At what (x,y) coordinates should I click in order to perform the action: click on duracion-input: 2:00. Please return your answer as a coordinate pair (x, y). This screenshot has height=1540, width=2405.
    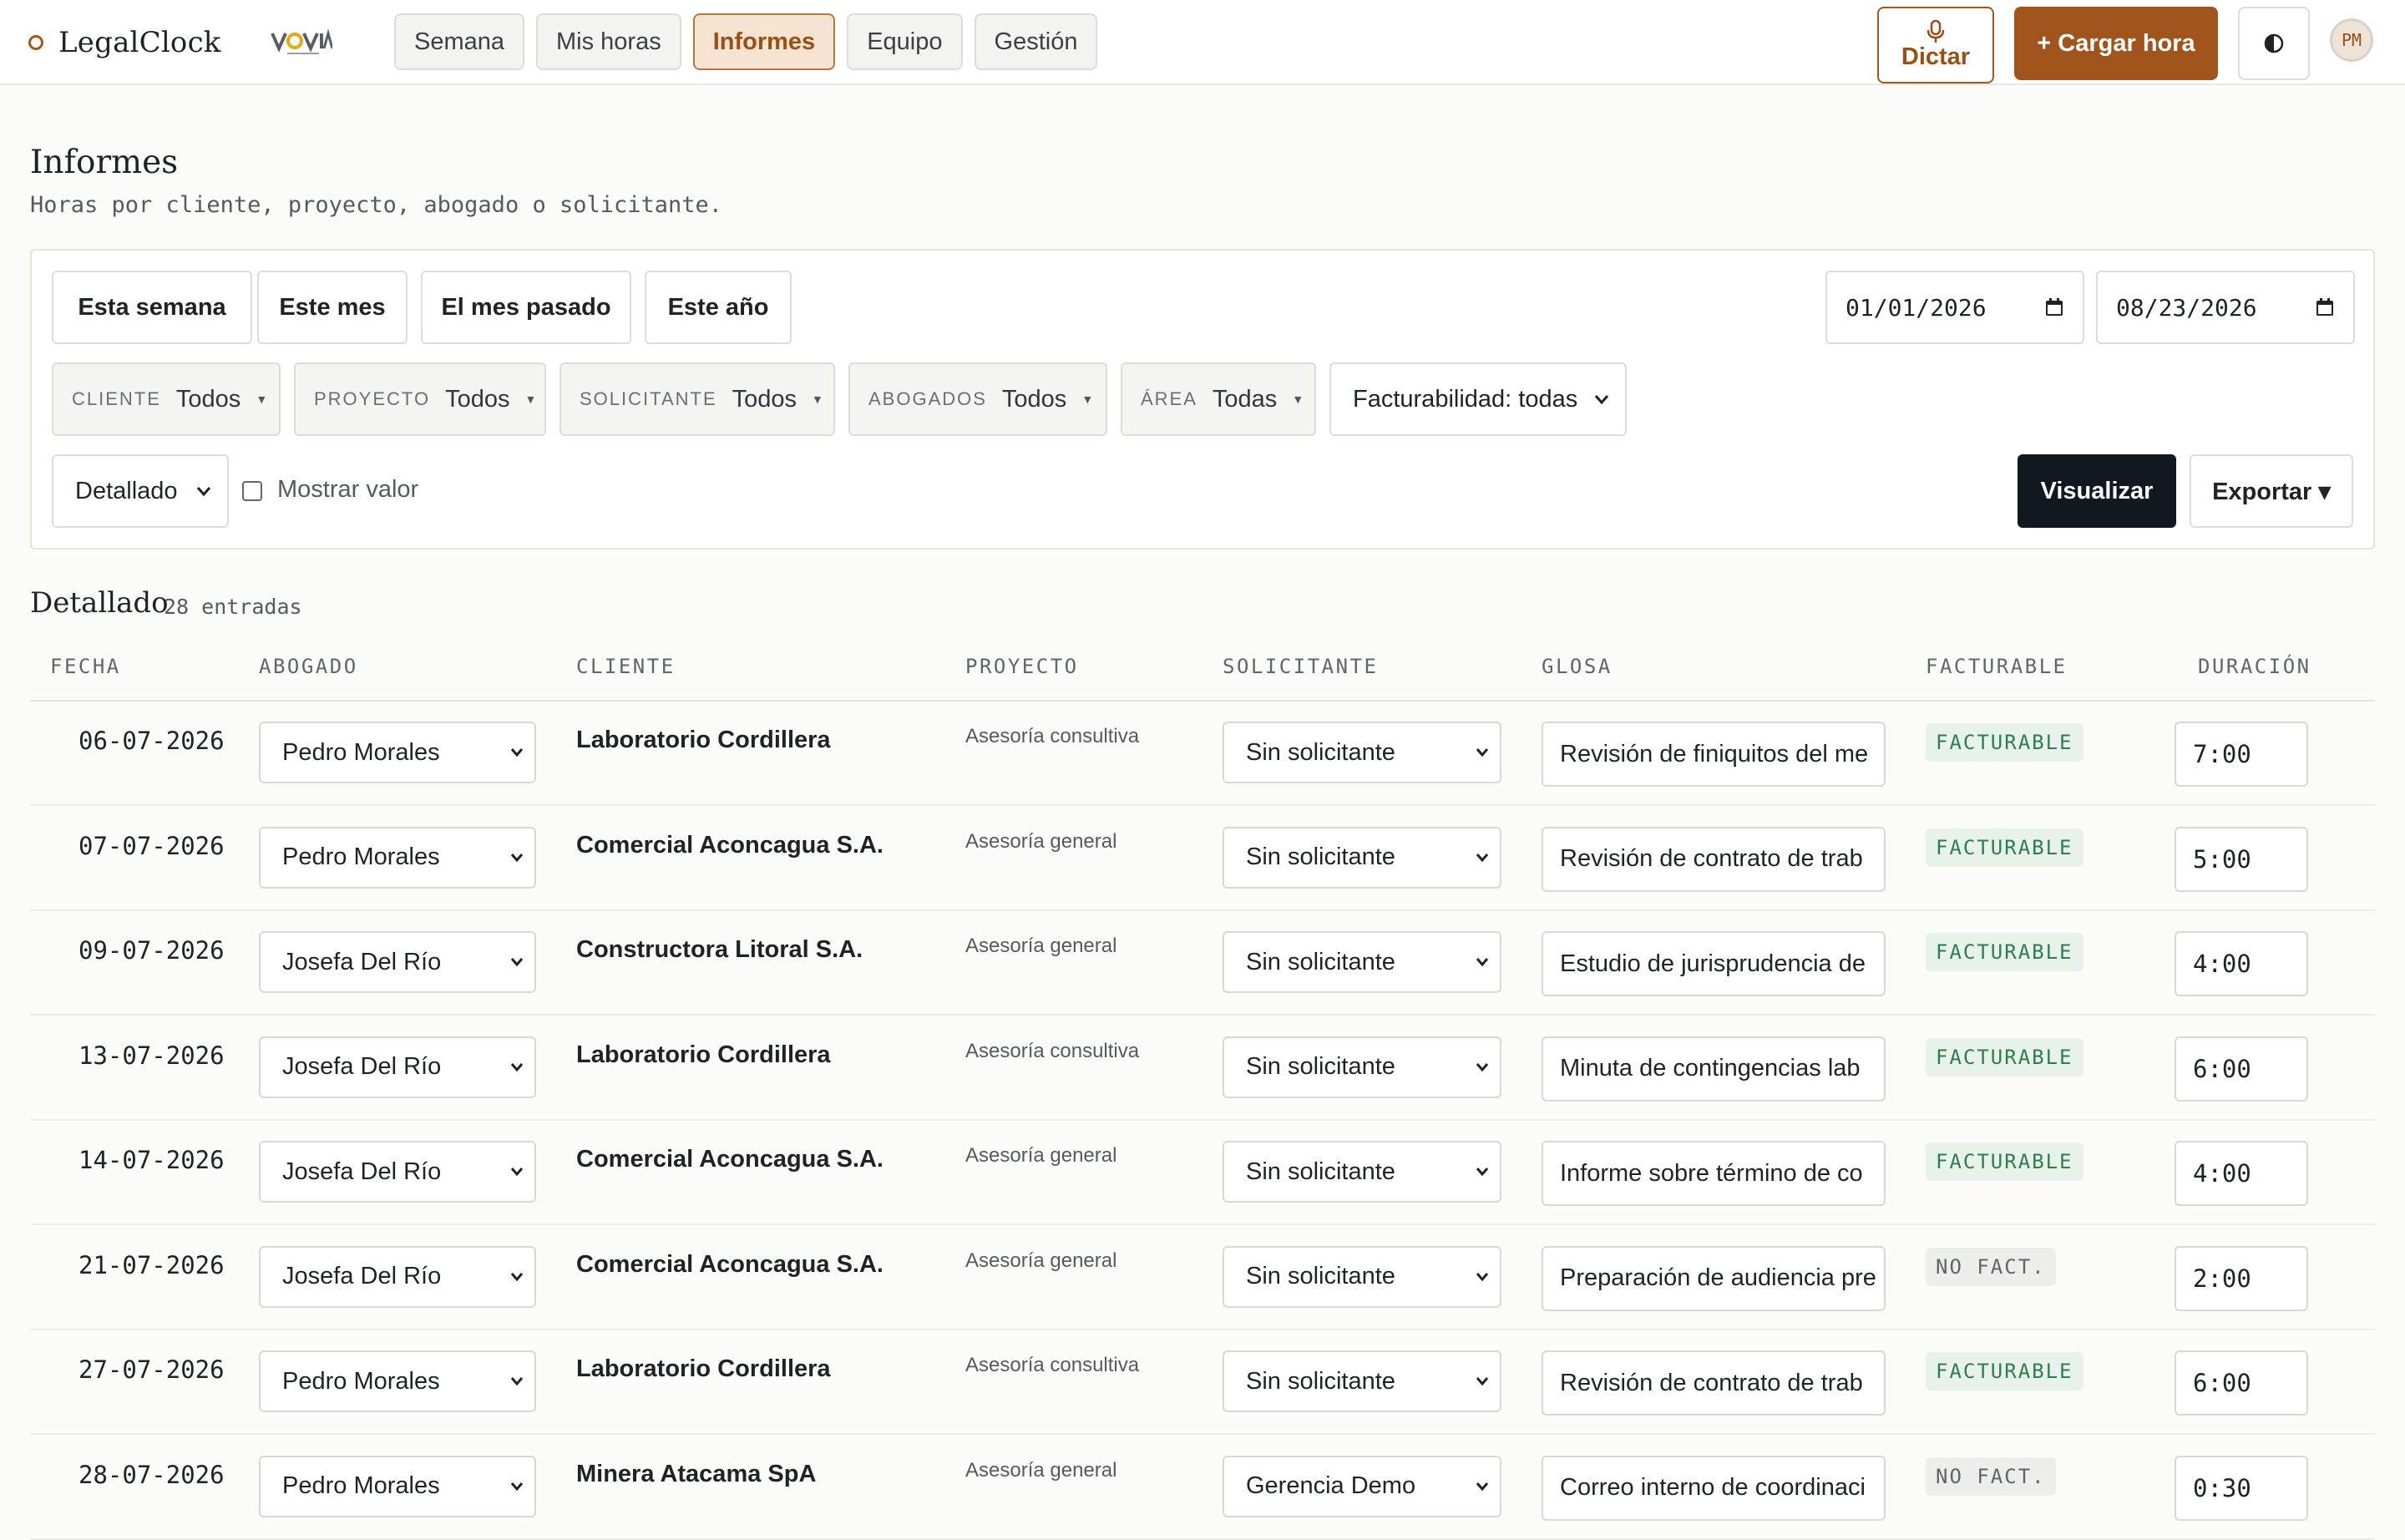
    Looking at the image, I should click on (2241, 1278).